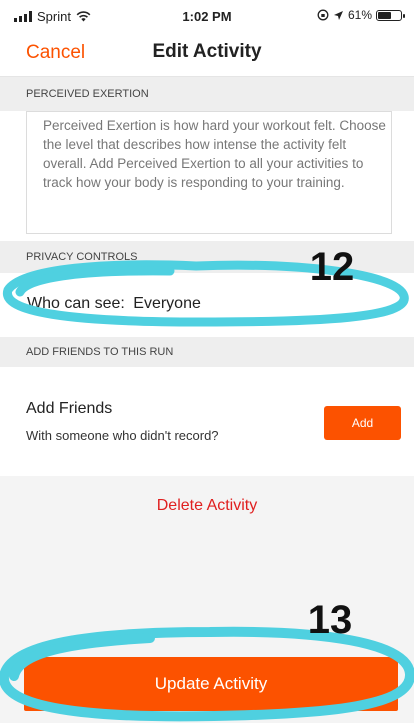  Describe the element at coordinates (362, 423) in the screenshot. I see `add-friends-button: Add` at that location.